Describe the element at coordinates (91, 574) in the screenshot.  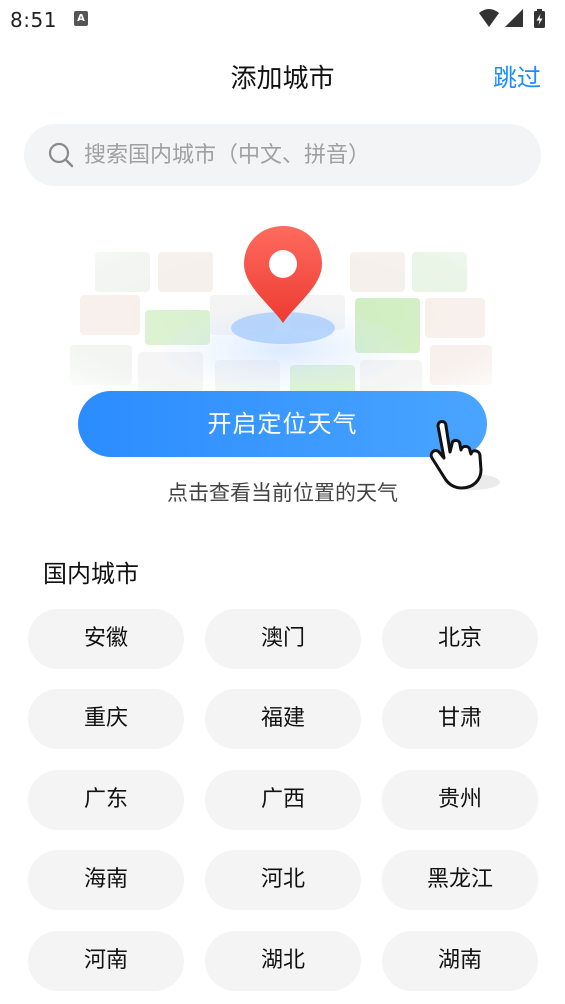
I see `domestic-cities-heading: 国内城市` at that location.